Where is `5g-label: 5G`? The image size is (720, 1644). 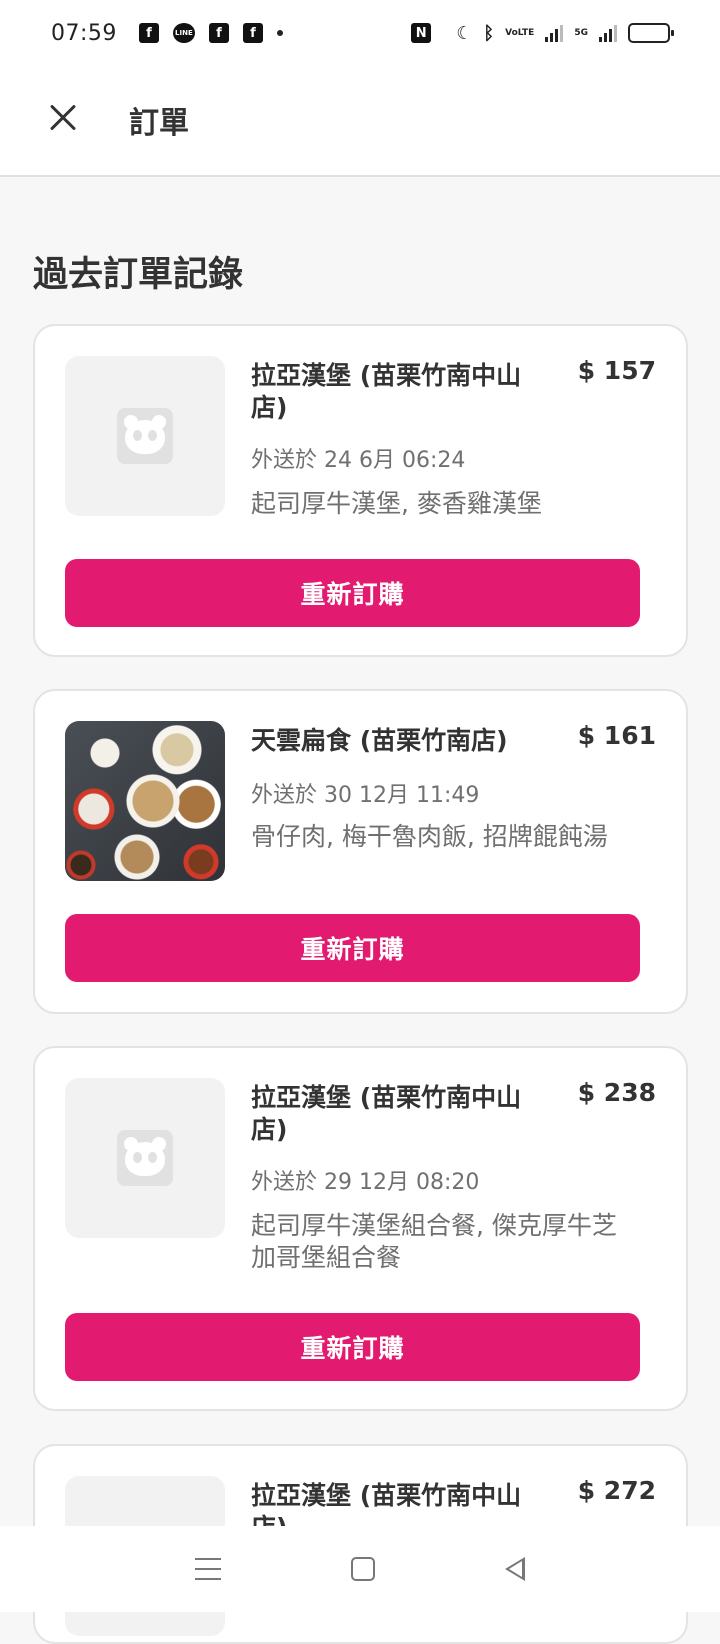
5g-label: 5G is located at coordinates (581, 32).